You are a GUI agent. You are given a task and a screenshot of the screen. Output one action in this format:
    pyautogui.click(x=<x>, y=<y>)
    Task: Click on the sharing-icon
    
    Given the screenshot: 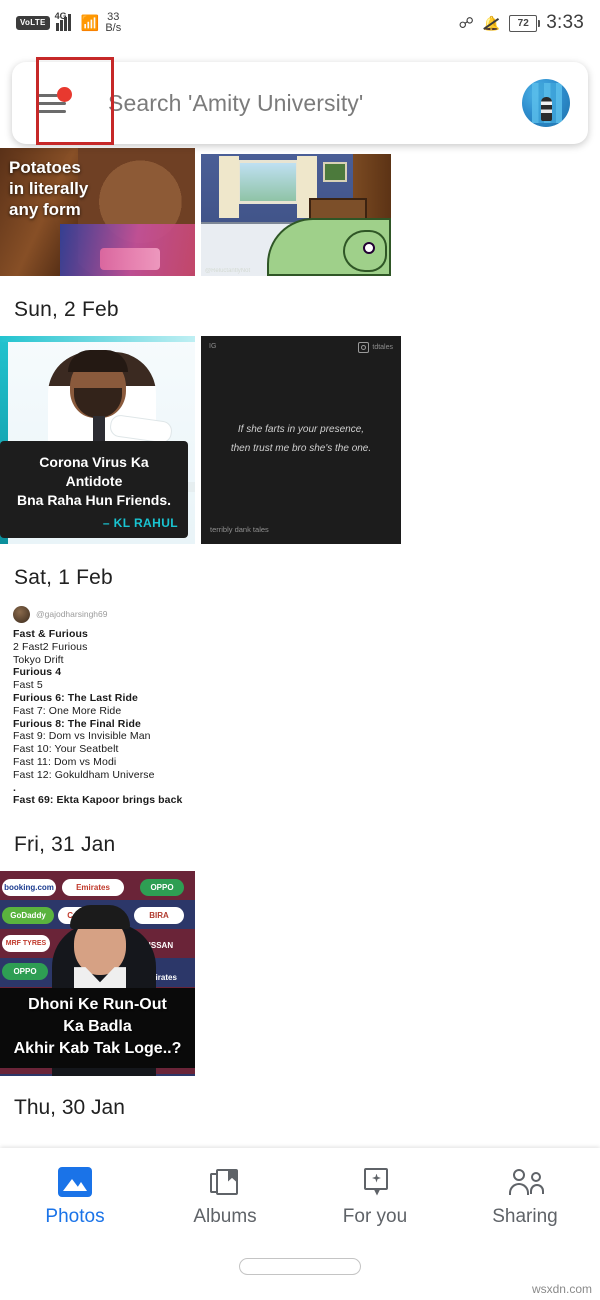 What is the action you would take?
    pyautogui.click(x=526, y=1182)
    